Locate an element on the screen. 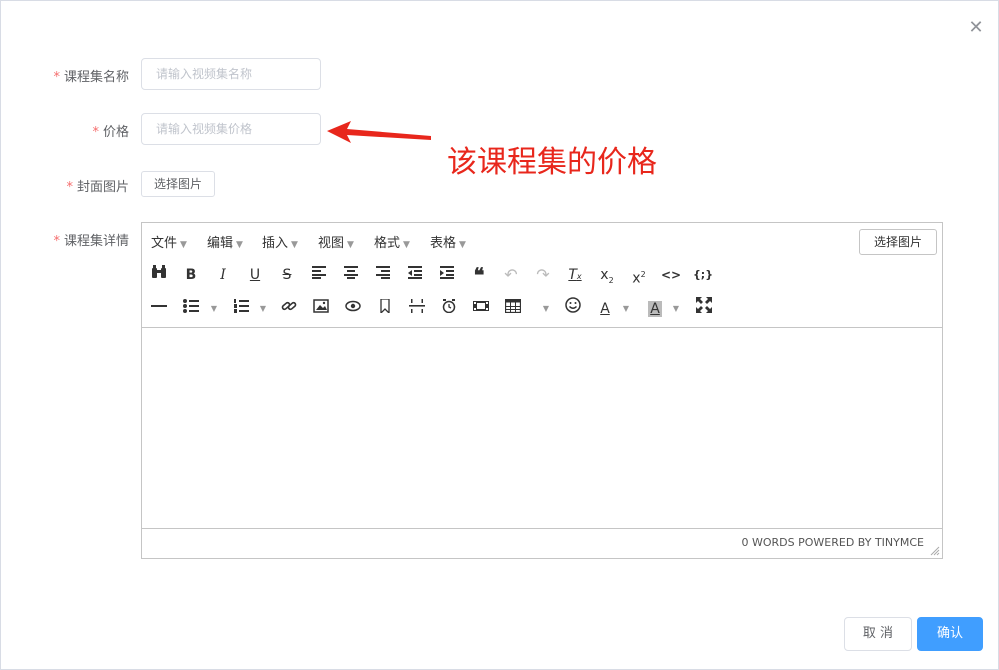 This screenshot has width=999, height=670. horizontal-rule-icon is located at coordinates (159, 309).